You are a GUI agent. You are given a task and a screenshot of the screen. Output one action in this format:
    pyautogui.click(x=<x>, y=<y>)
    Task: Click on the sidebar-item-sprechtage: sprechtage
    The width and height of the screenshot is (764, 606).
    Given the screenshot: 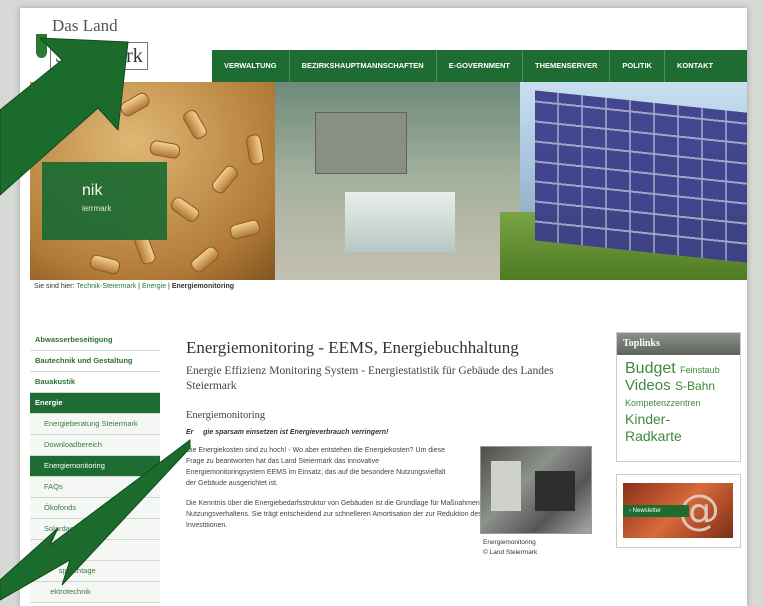 What is the action you would take?
    pyautogui.click(x=95, y=571)
    